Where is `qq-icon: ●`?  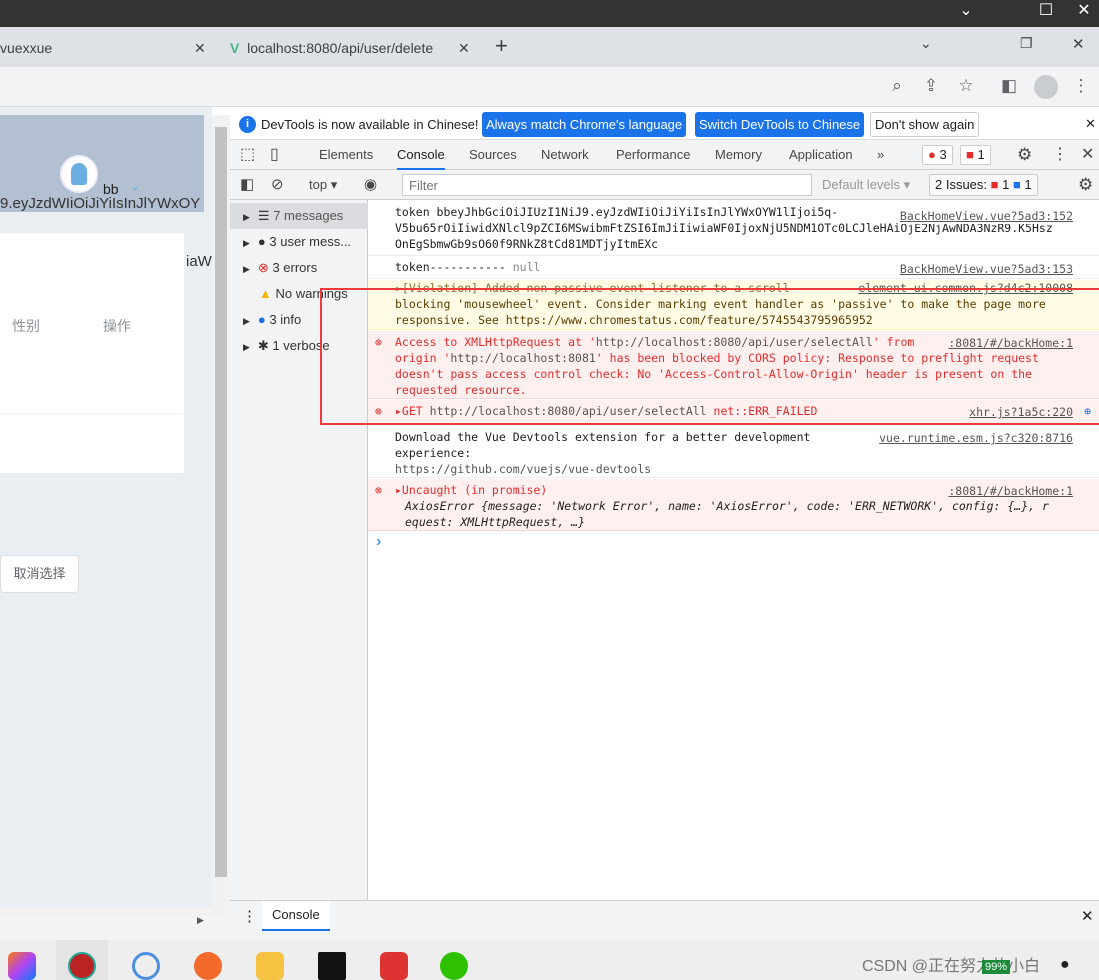
qq-icon: ● is located at coordinates (1065, 965).